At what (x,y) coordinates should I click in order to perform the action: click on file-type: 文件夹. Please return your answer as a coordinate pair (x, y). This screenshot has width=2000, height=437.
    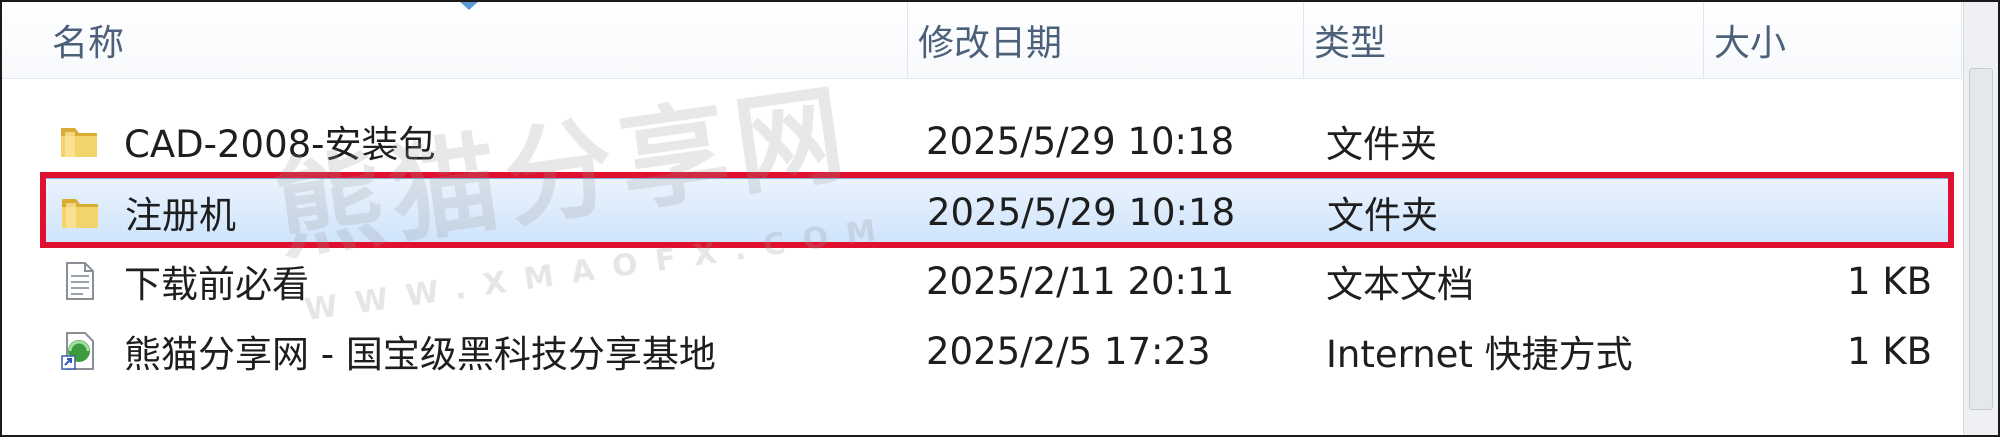
    Looking at the image, I should click on (1381, 144).